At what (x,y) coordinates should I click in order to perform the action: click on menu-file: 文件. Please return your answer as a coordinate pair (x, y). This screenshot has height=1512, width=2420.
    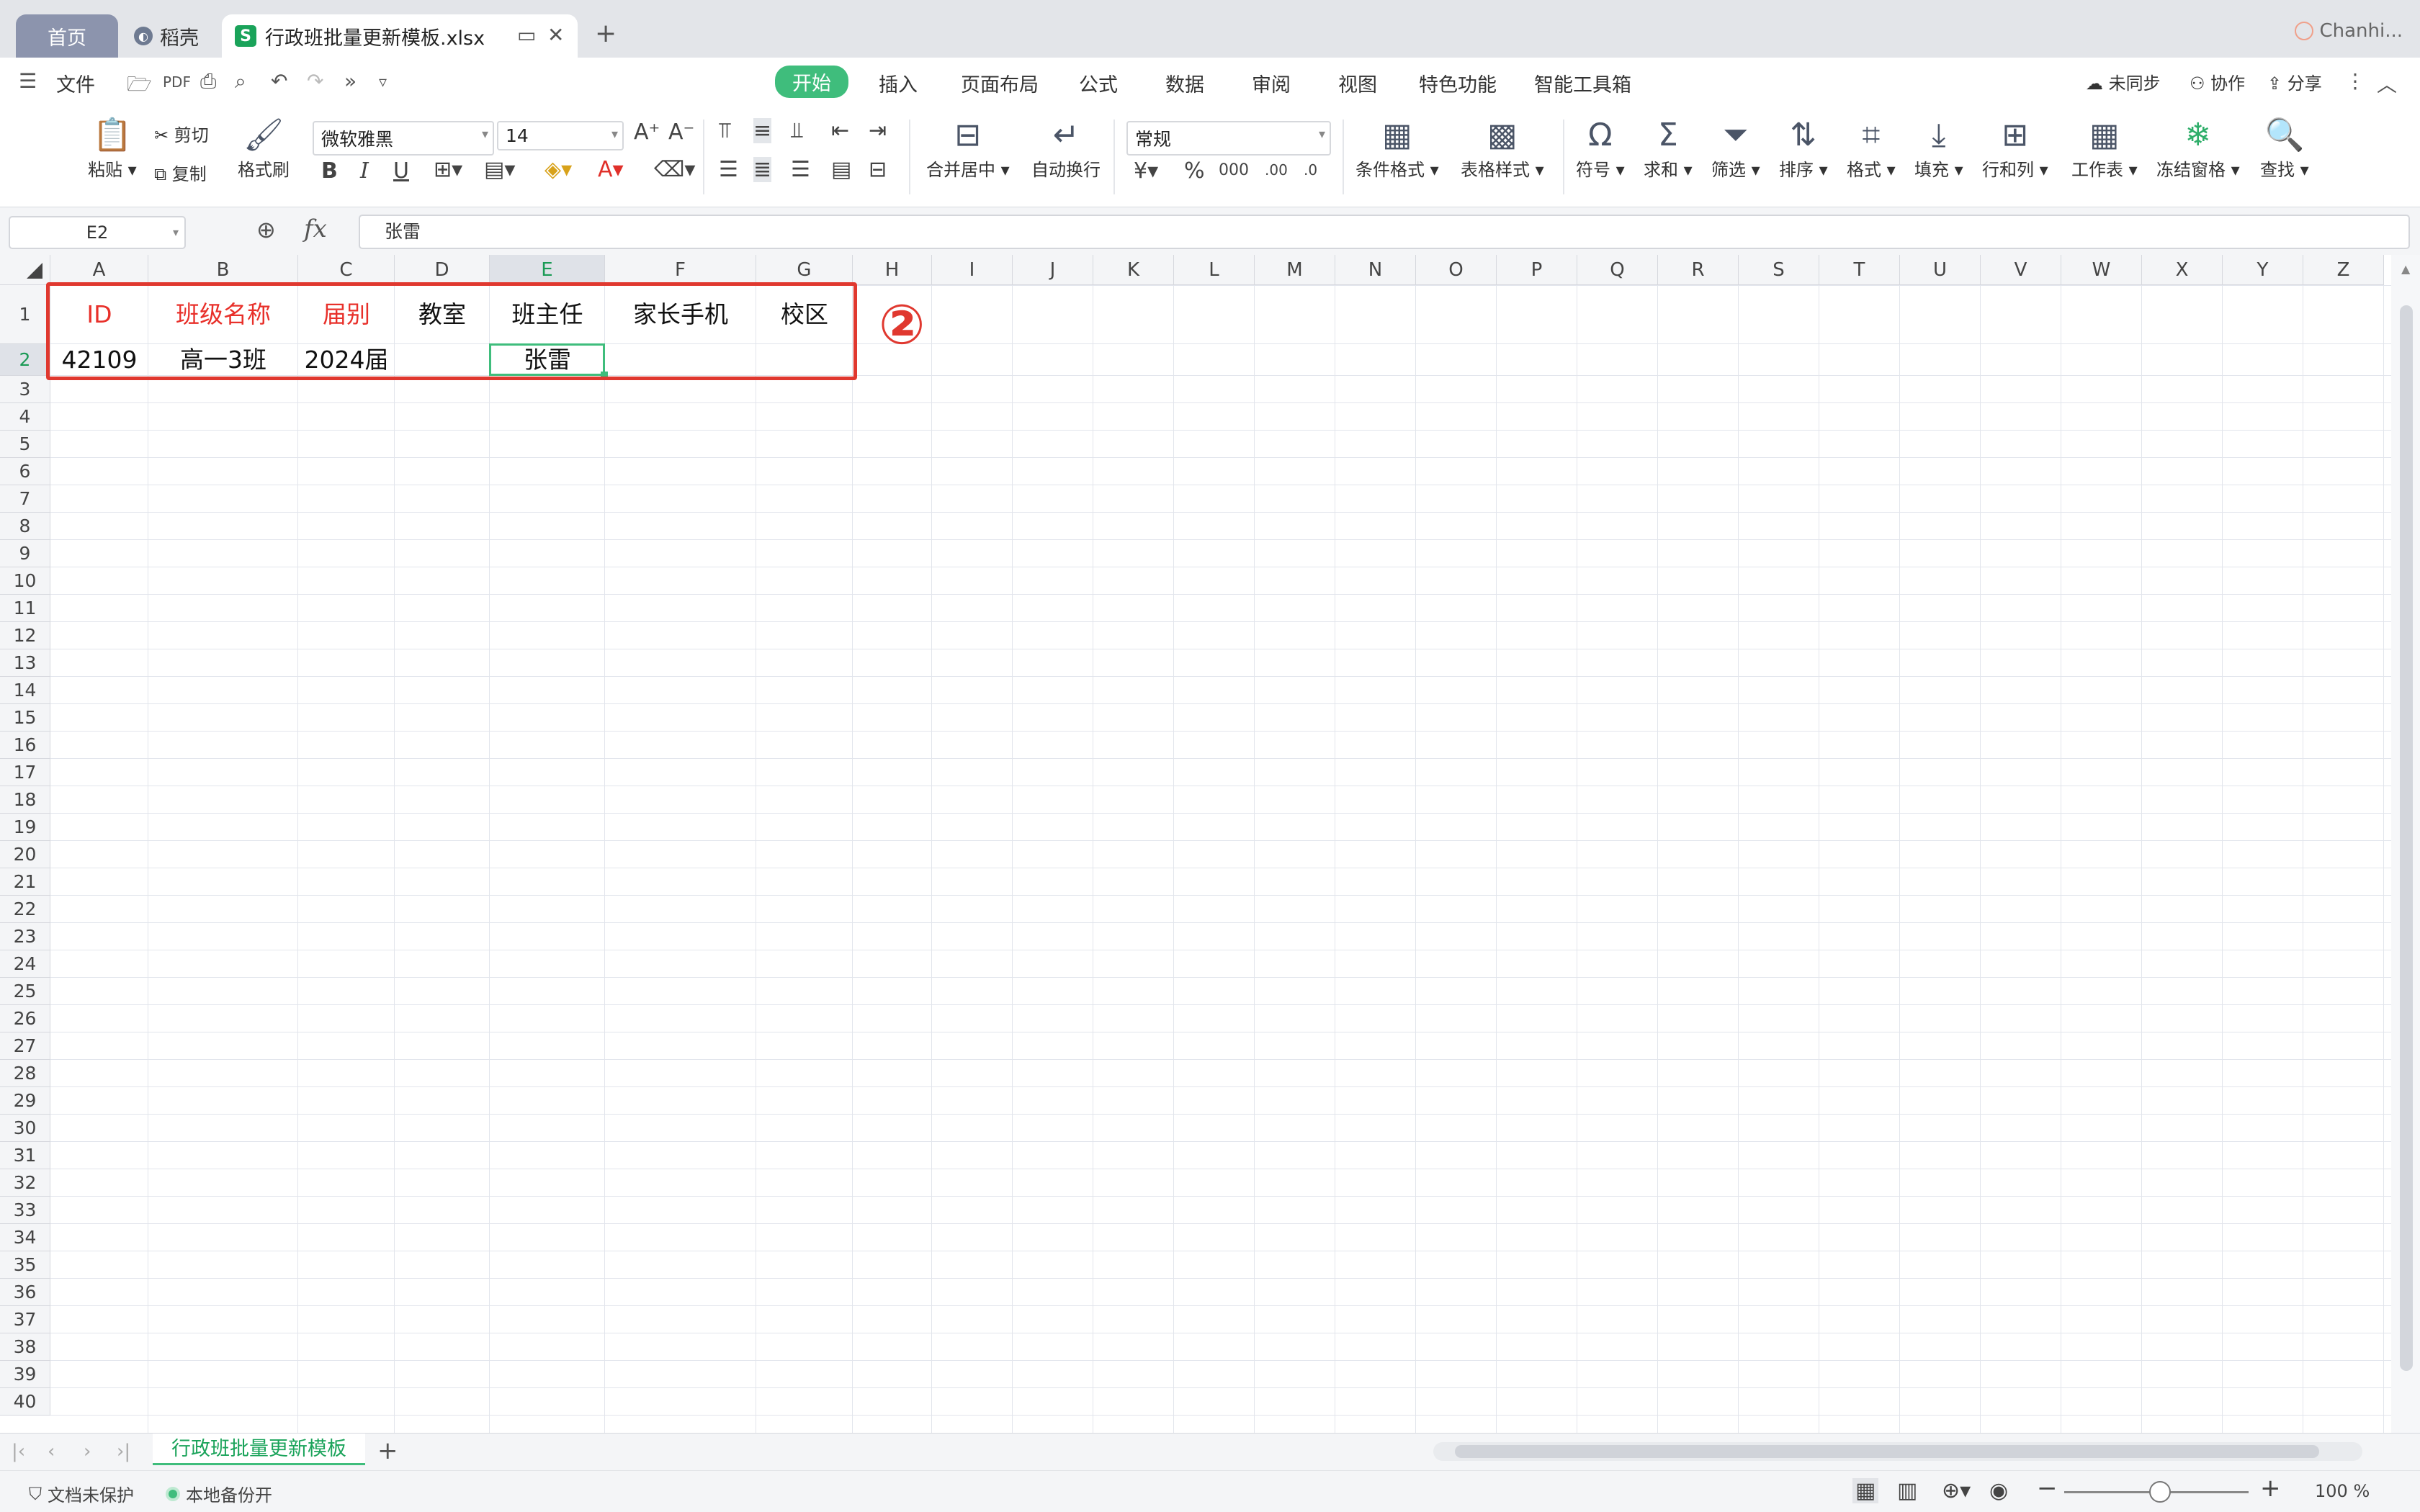
    Looking at the image, I should click on (75, 83).